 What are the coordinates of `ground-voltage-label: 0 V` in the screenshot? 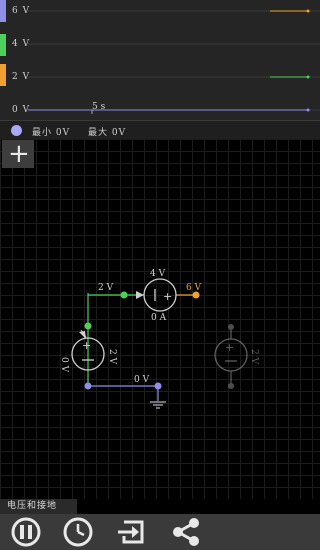 It's located at (142, 380).